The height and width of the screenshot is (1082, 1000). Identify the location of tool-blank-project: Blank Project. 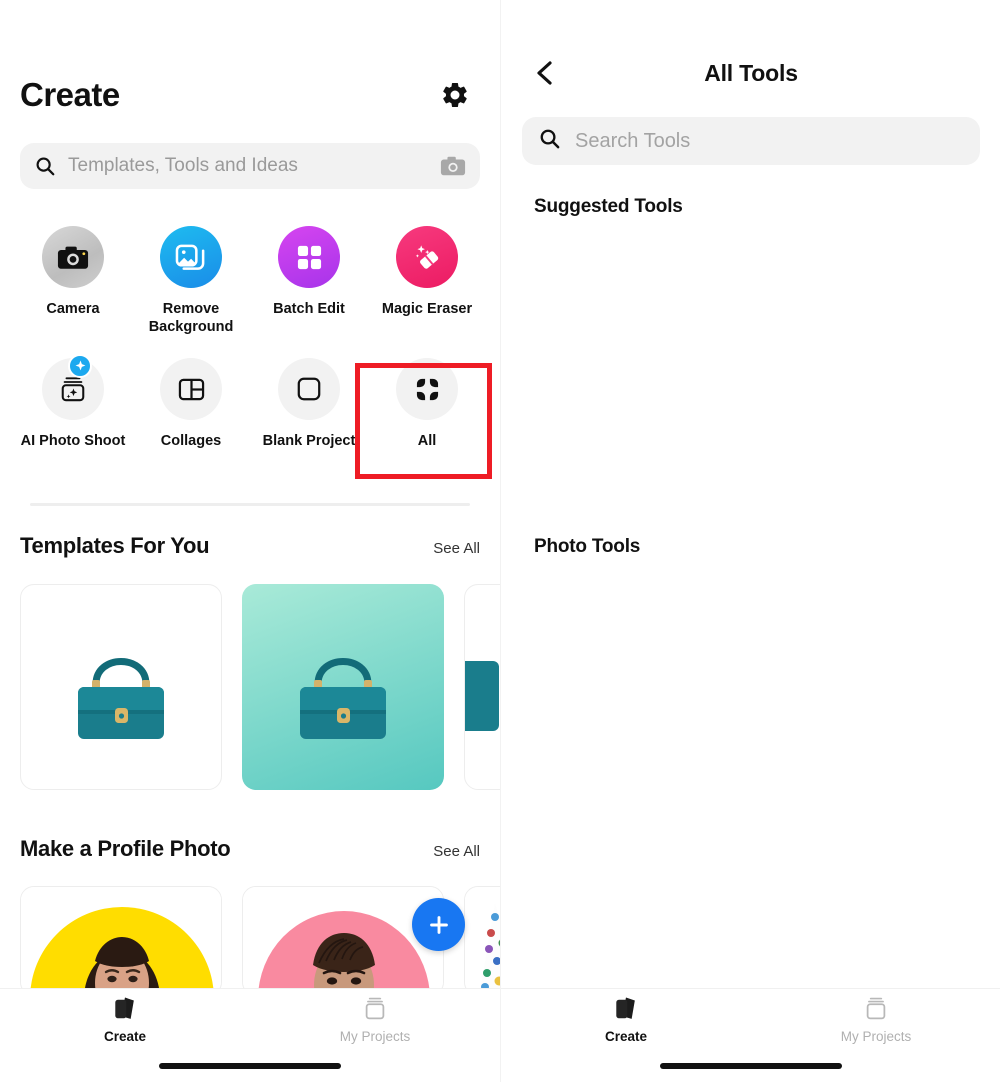
(309, 404).